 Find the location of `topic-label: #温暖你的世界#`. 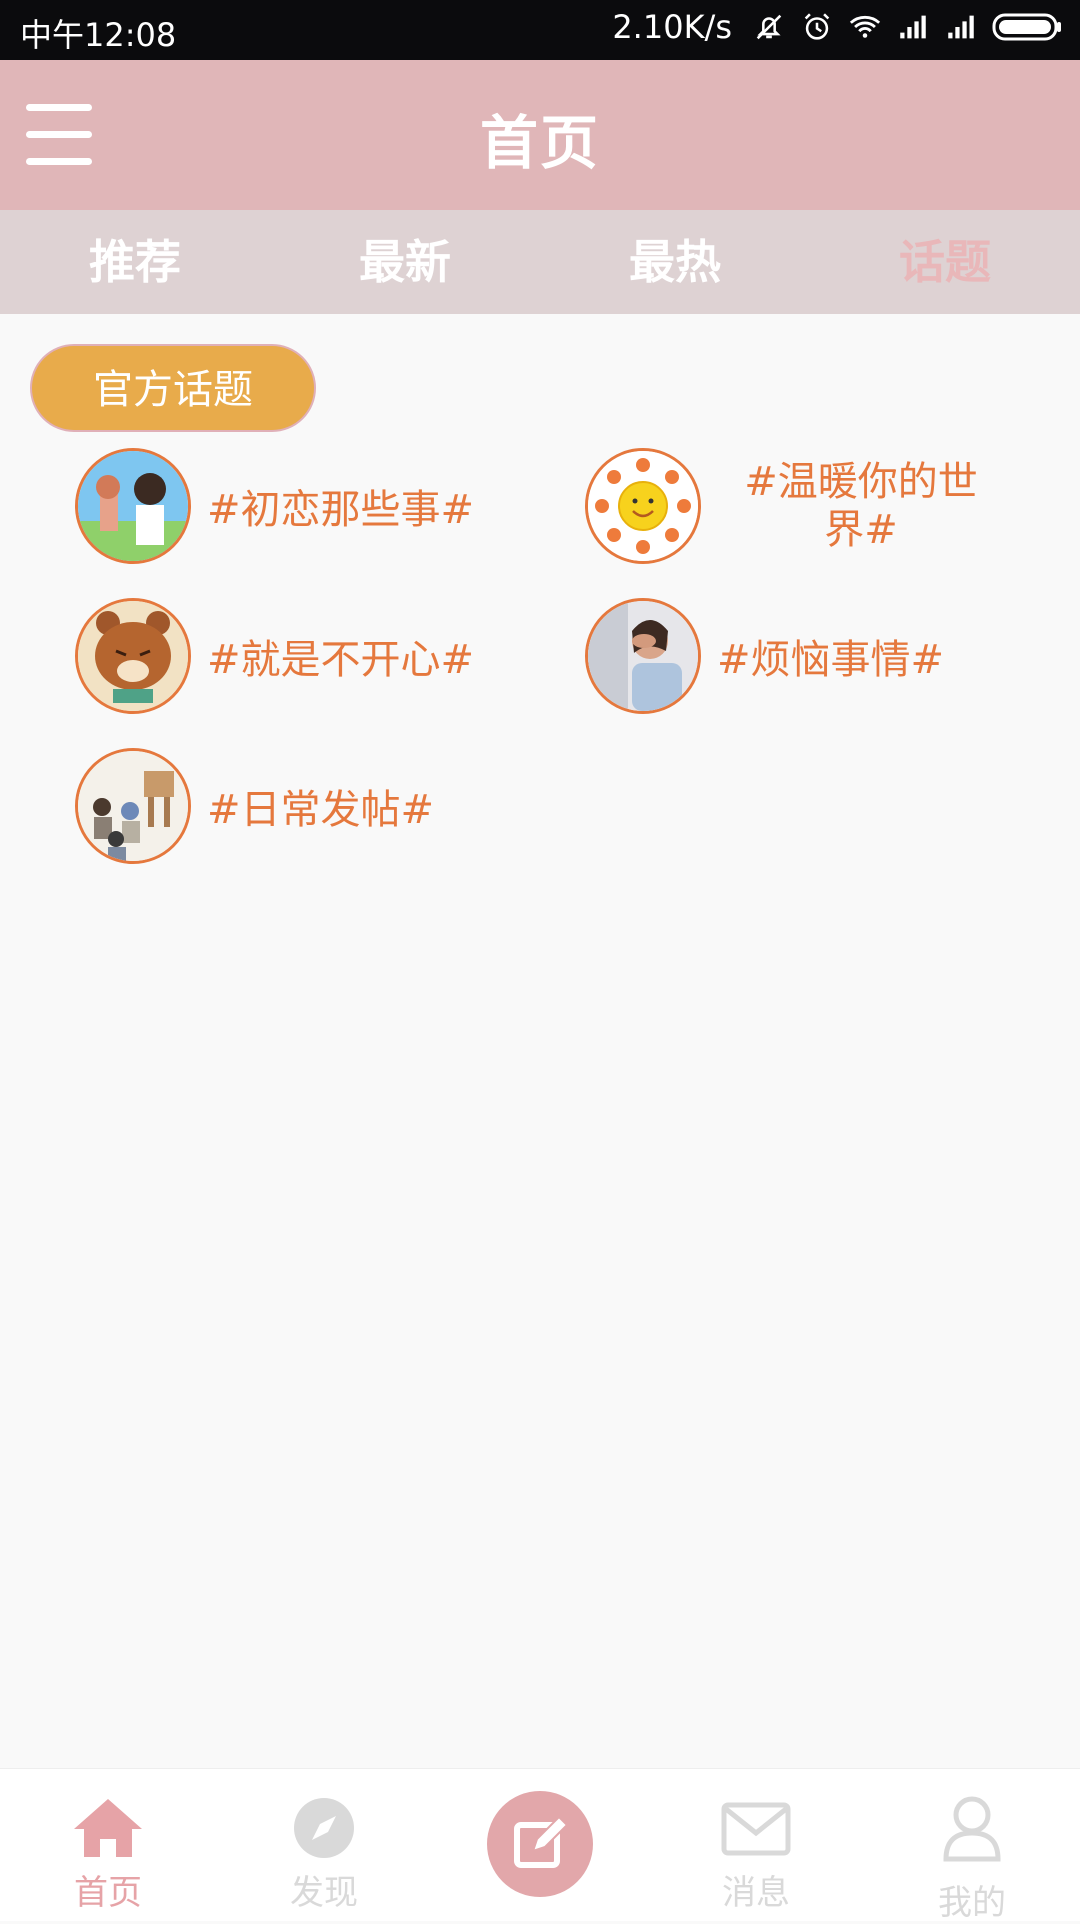

topic-label: #温暖你的世界# is located at coordinates (861, 506).